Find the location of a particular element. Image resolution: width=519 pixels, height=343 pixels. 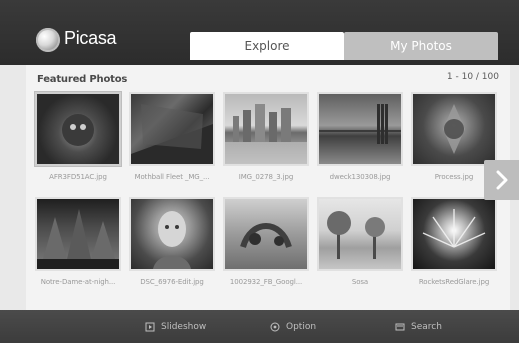

footer: Slideshow Option Search is located at coordinates (259, 326).